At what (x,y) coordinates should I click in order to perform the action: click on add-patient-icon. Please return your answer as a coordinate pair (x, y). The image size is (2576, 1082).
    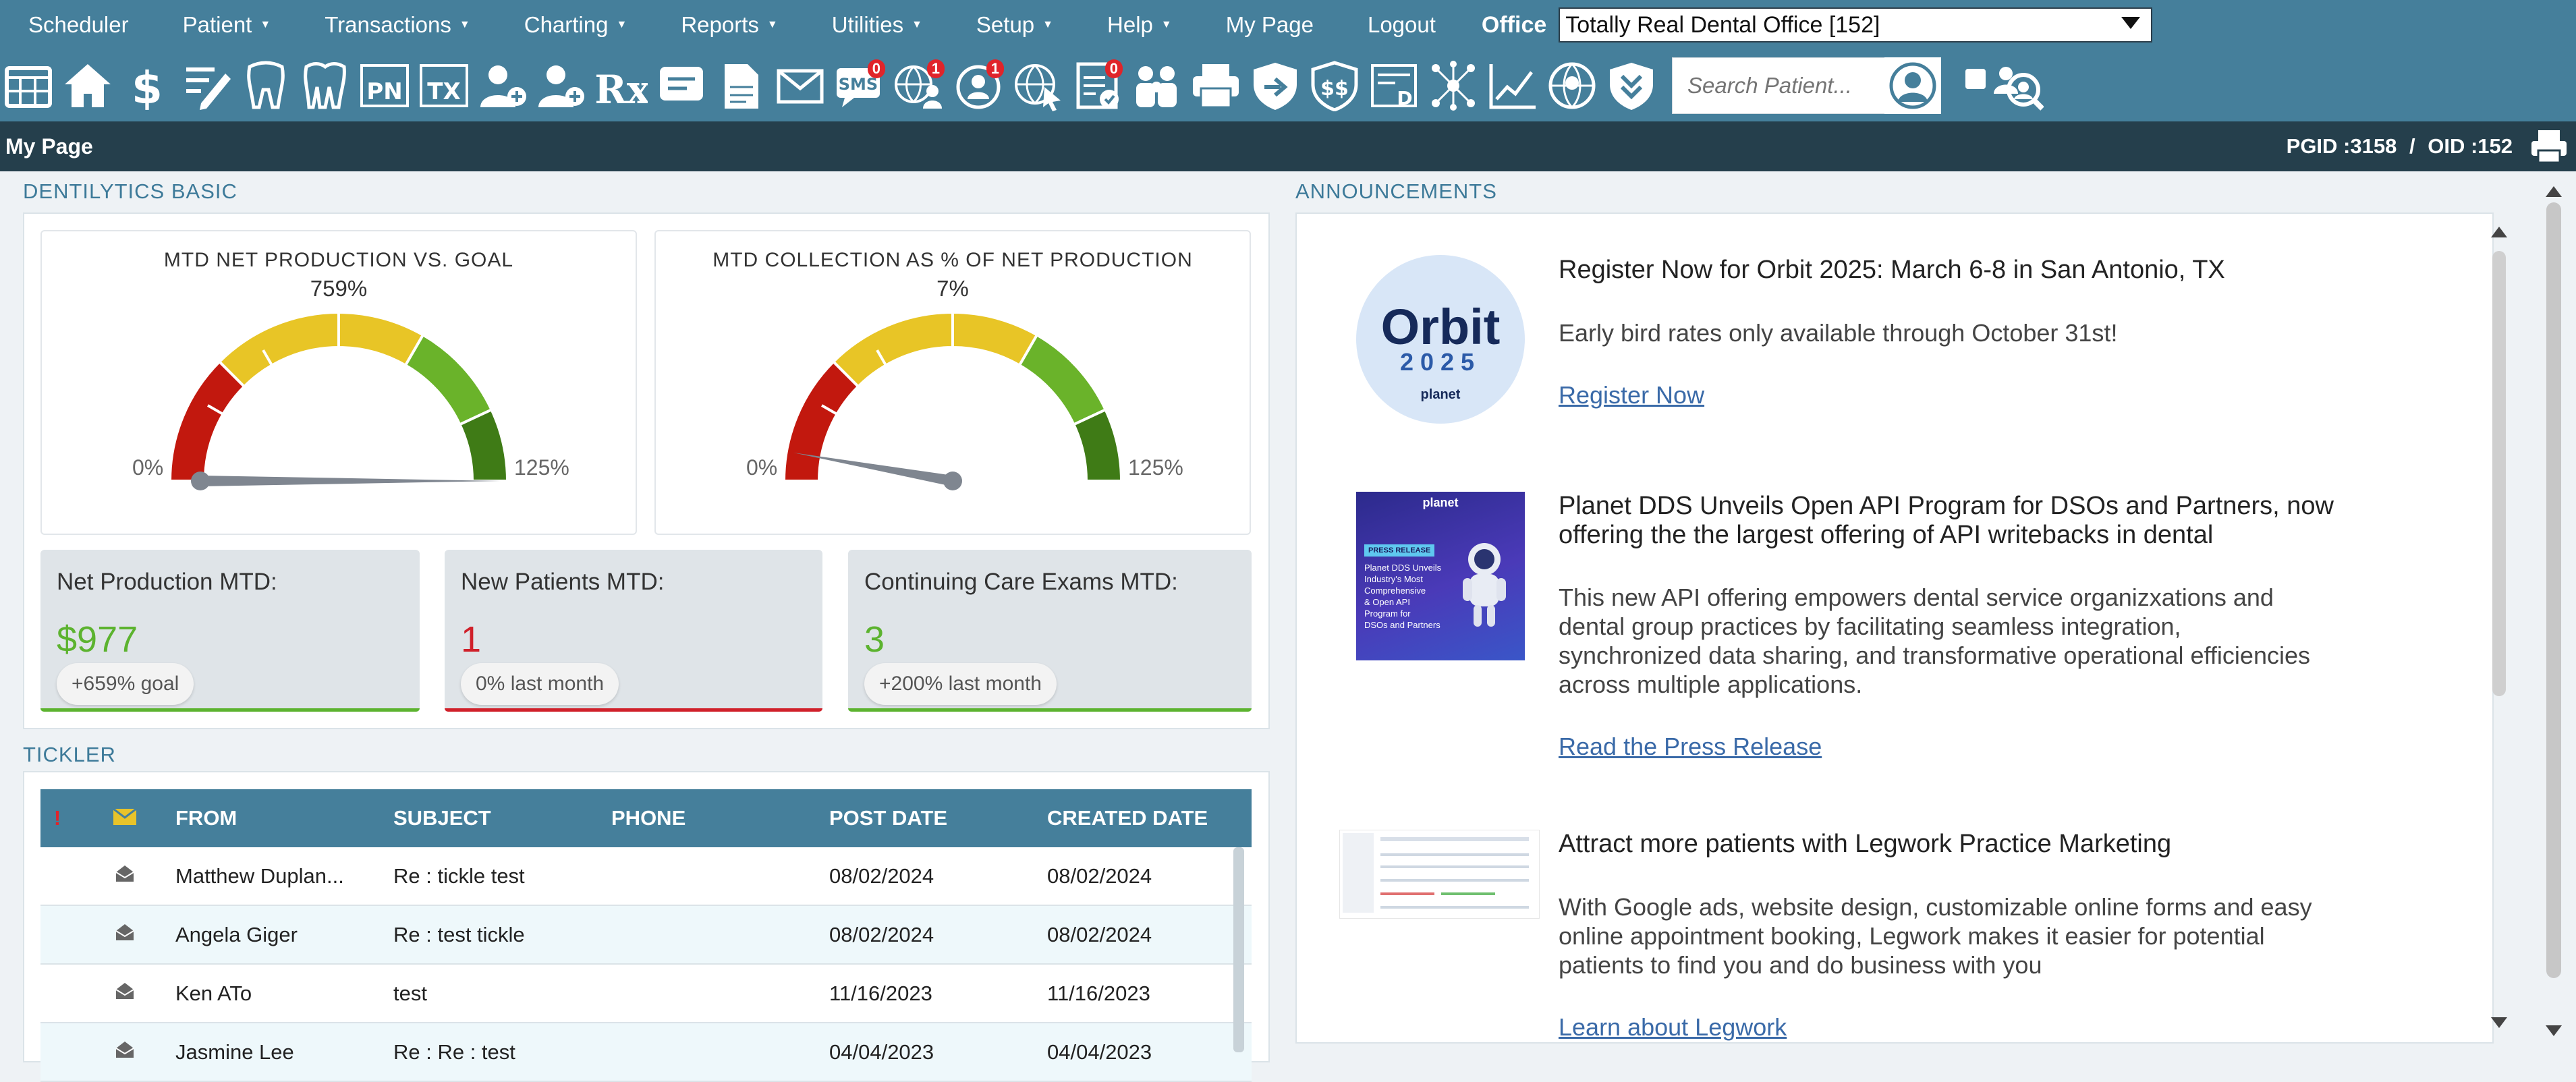
    Looking at the image, I should click on (503, 85).